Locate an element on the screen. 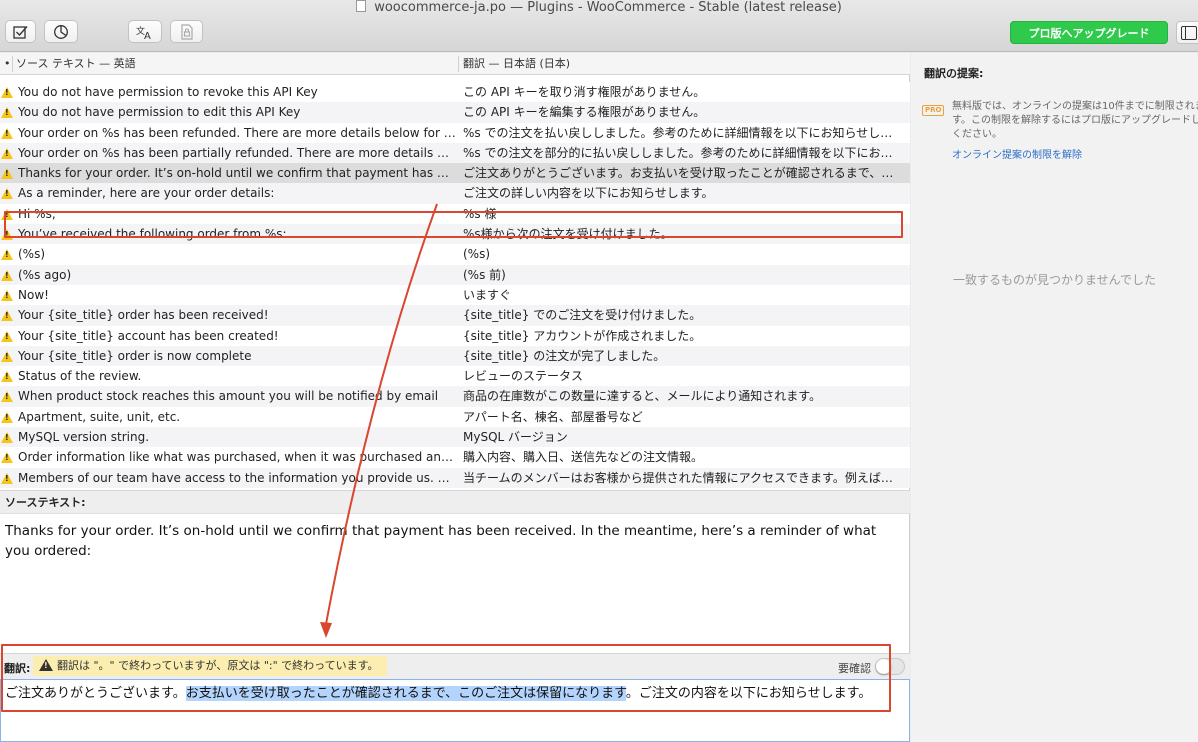 The width and height of the screenshot is (1198, 742). table-row: Status of the review.レビューのステータス is located at coordinates (455, 376).